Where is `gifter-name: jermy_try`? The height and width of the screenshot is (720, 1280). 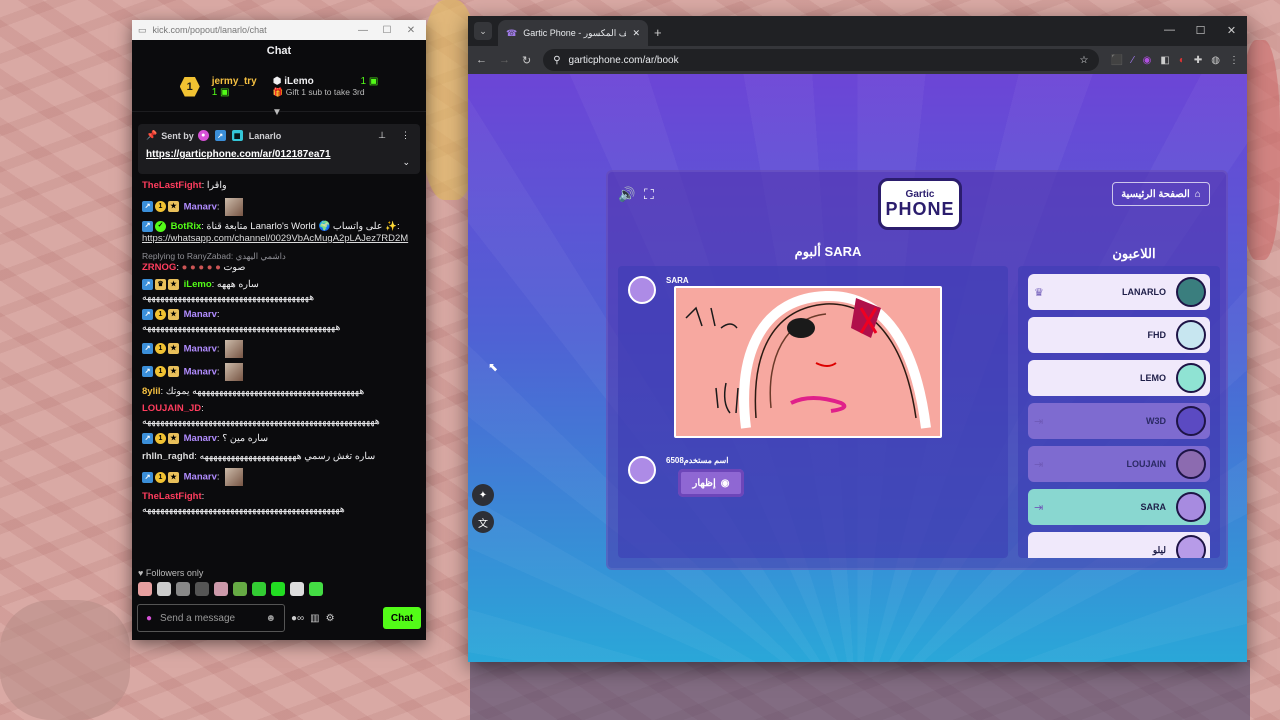 gifter-name: jermy_try is located at coordinates (234, 81).